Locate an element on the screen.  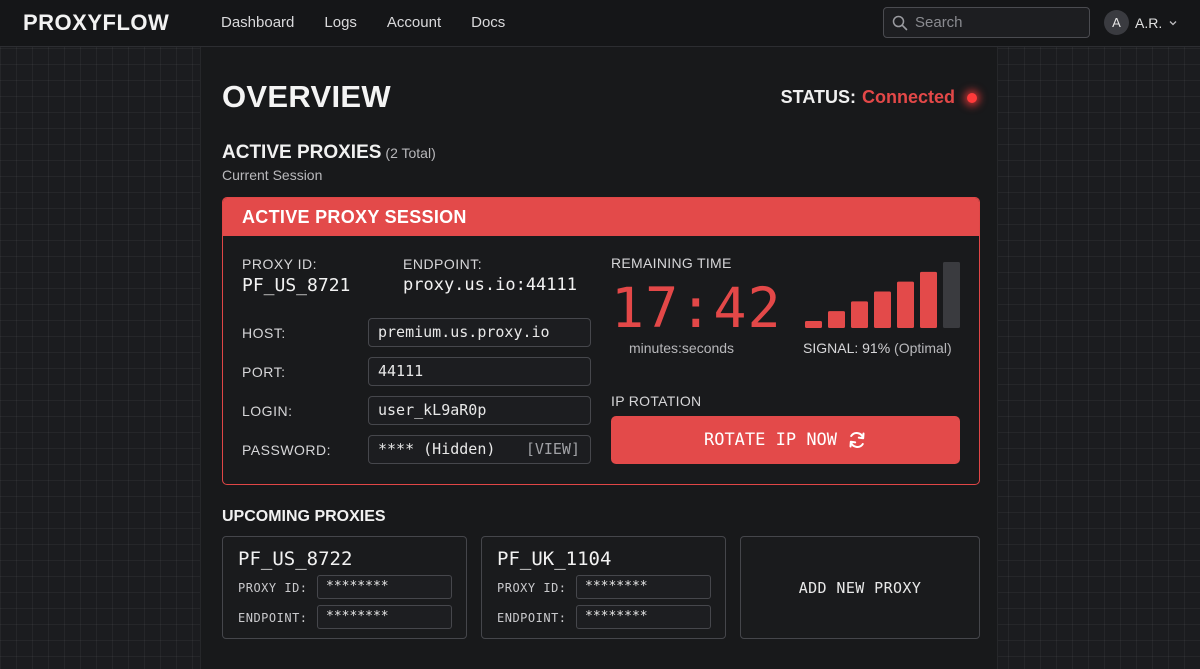
page-title: OVERVIEW is located at coordinates (306, 96).